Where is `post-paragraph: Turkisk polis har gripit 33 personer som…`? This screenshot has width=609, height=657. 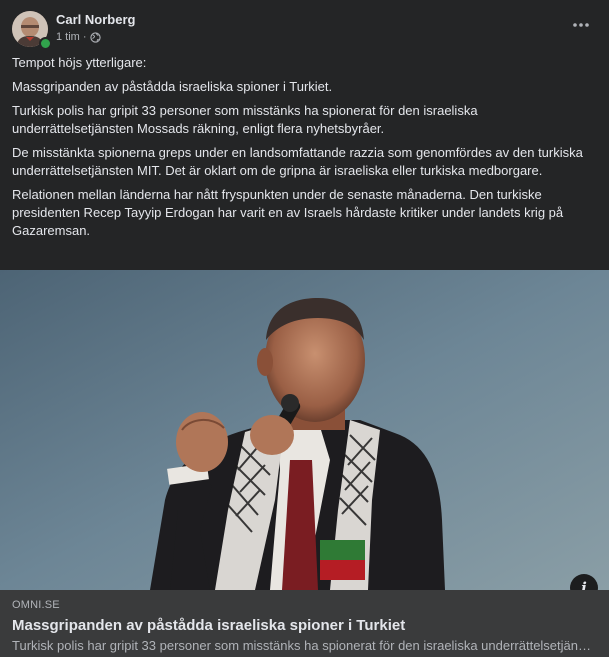
post-paragraph: Turkisk polis har gripit 33 personer som… is located at coordinates (245, 119).